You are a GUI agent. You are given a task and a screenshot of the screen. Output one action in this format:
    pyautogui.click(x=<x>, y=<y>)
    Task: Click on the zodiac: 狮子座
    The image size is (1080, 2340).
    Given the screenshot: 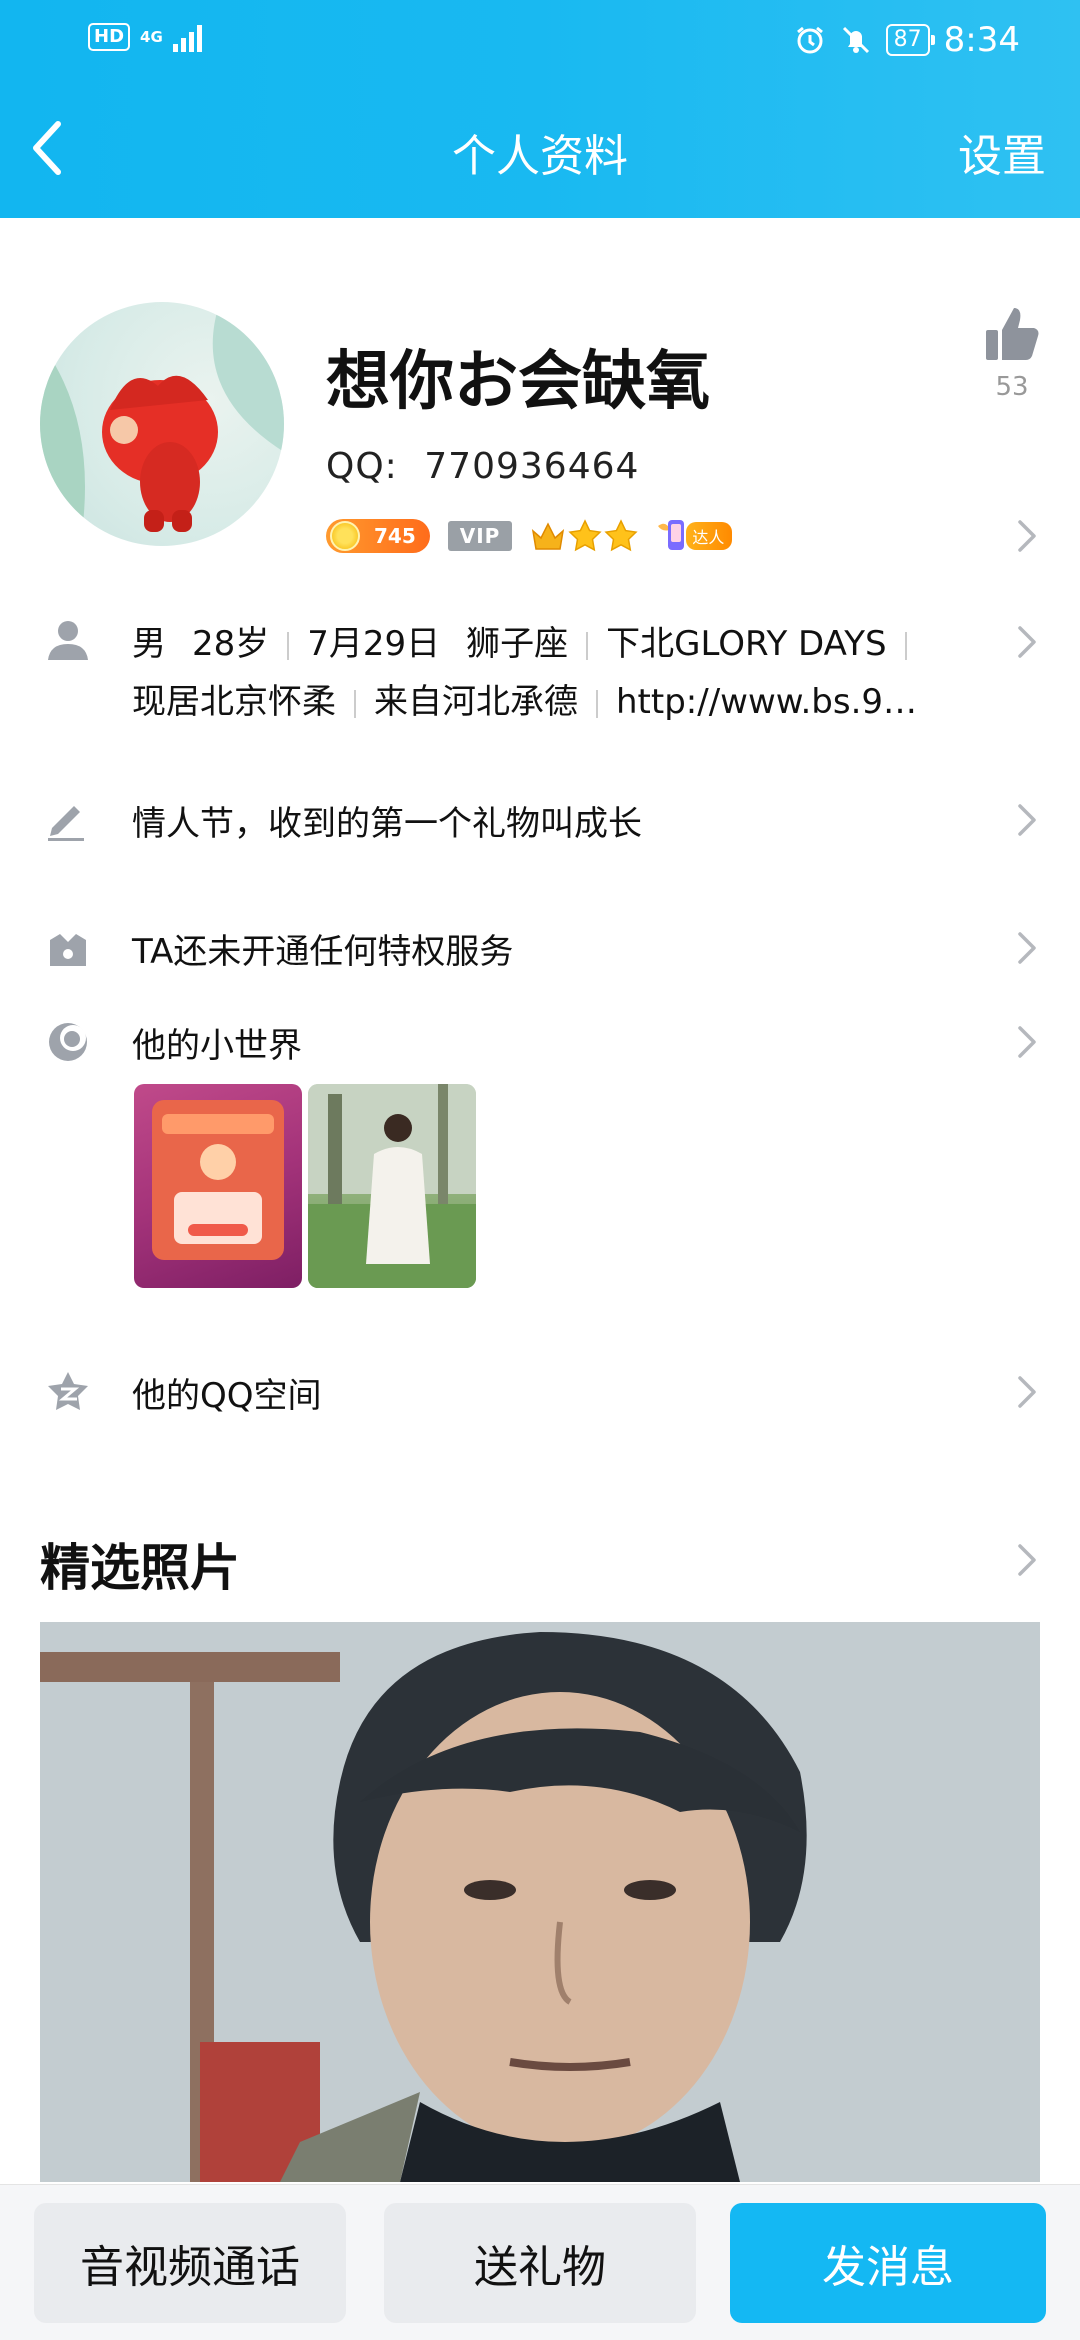 What is the action you would take?
    pyautogui.click(x=517, y=644)
    